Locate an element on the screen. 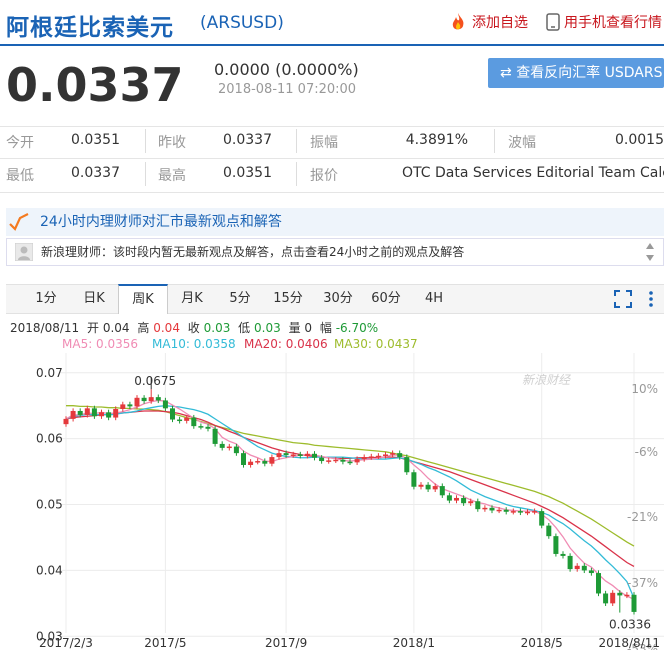 This screenshot has height=650, width=664. y-tick-label: 0.06 is located at coordinates (49, 439).